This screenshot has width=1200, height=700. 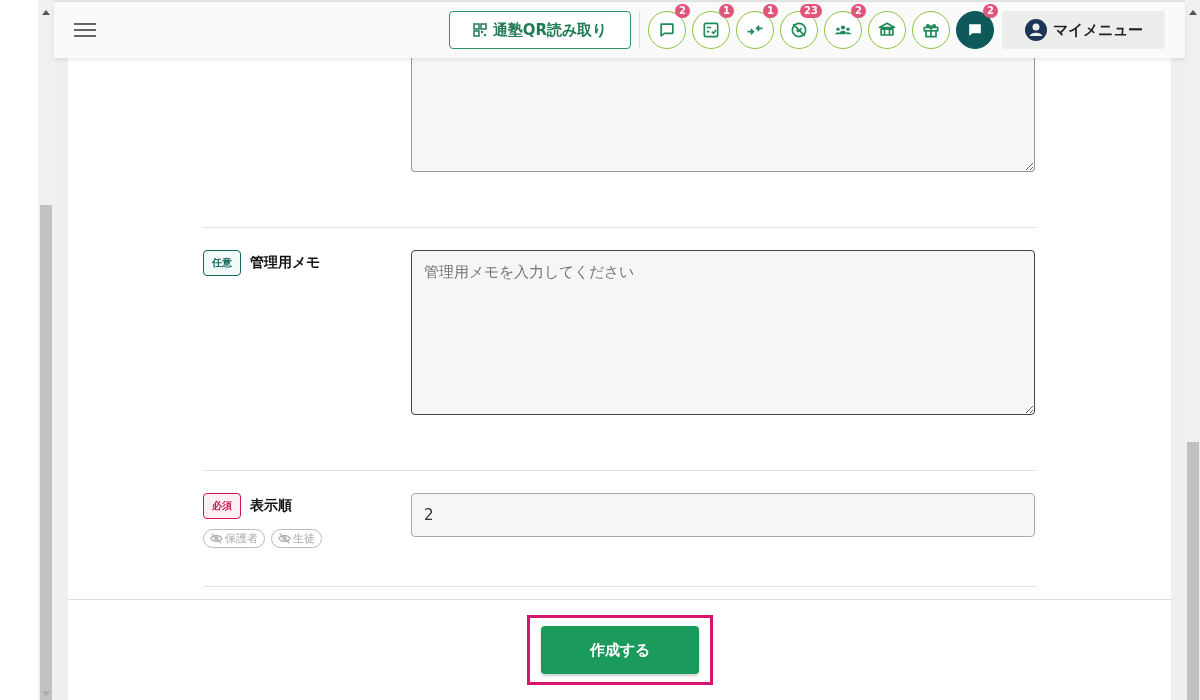 I want to click on user-avatar-icon, so click(x=1035, y=30).